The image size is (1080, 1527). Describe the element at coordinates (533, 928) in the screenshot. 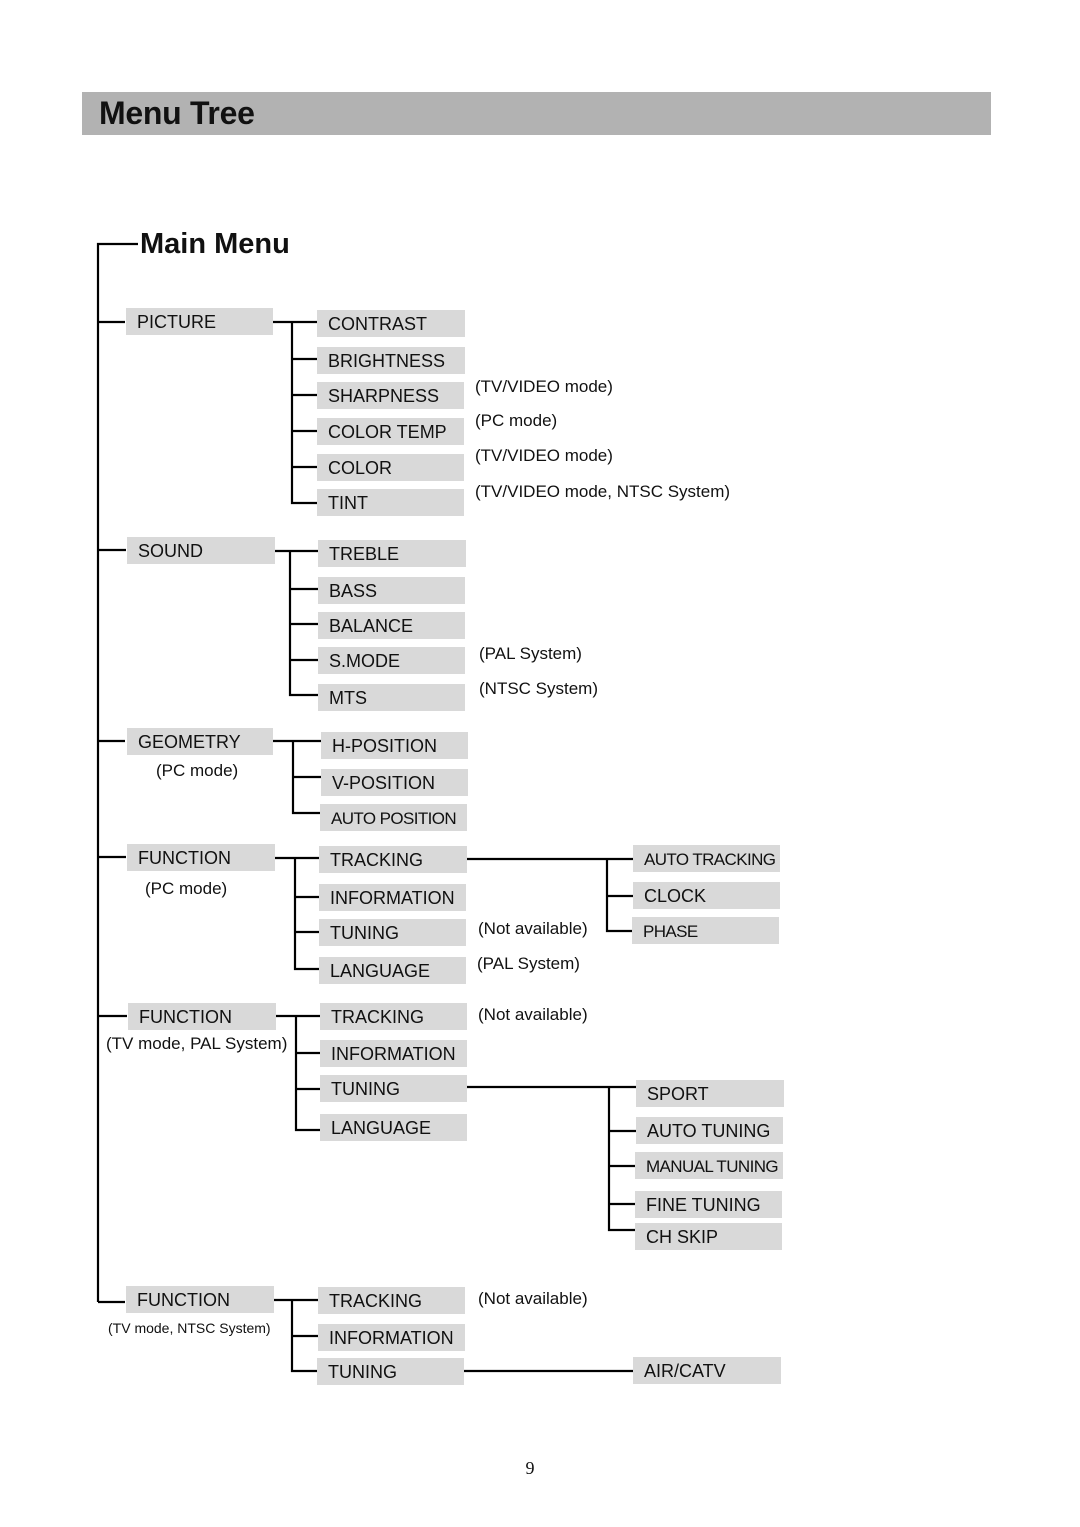

I see `note-pc-tuning: (Not available)` at that location.